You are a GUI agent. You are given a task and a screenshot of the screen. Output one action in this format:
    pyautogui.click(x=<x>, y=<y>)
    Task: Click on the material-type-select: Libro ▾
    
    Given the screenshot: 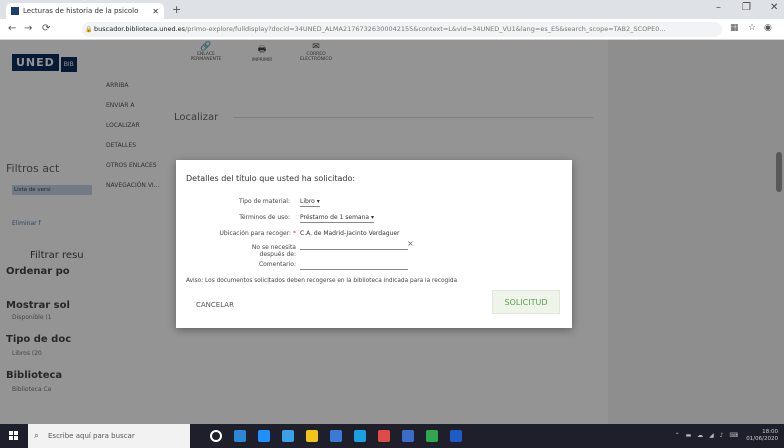 What is the action you would take?
    pyautogui.click(x=310, y=202)
    